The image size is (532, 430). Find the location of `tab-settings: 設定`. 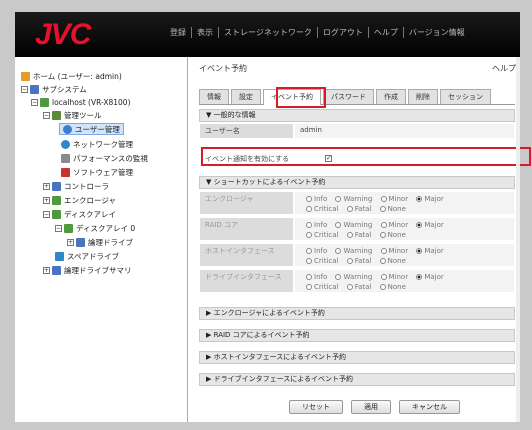

tab-settings: 設定 is located at coordinates (246, 96).